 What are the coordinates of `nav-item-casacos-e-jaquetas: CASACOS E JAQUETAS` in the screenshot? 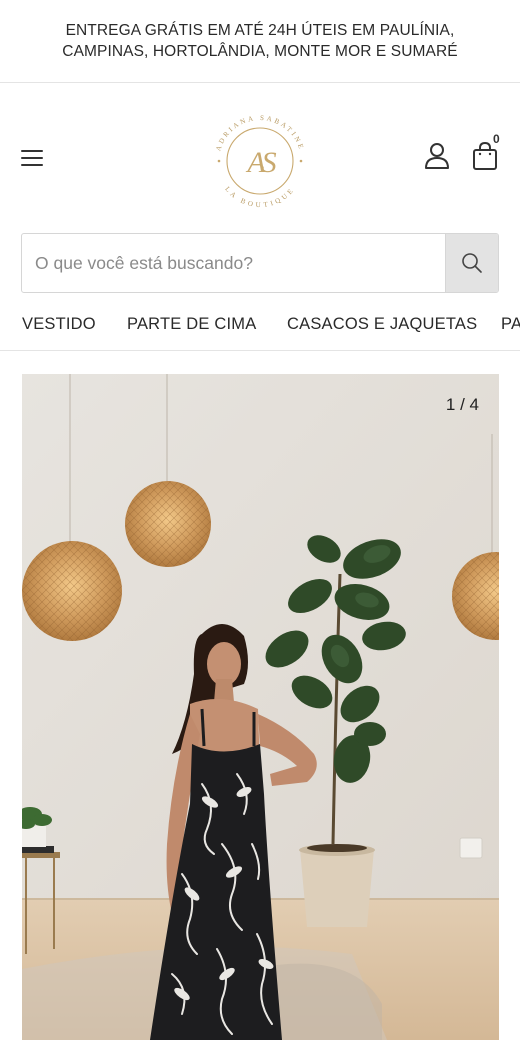 It's located at (382, 324).